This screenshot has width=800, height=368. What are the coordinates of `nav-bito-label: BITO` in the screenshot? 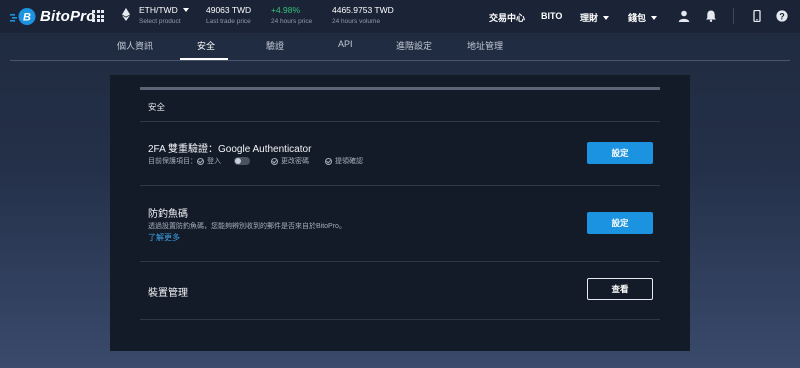 It's located at (552, 16).